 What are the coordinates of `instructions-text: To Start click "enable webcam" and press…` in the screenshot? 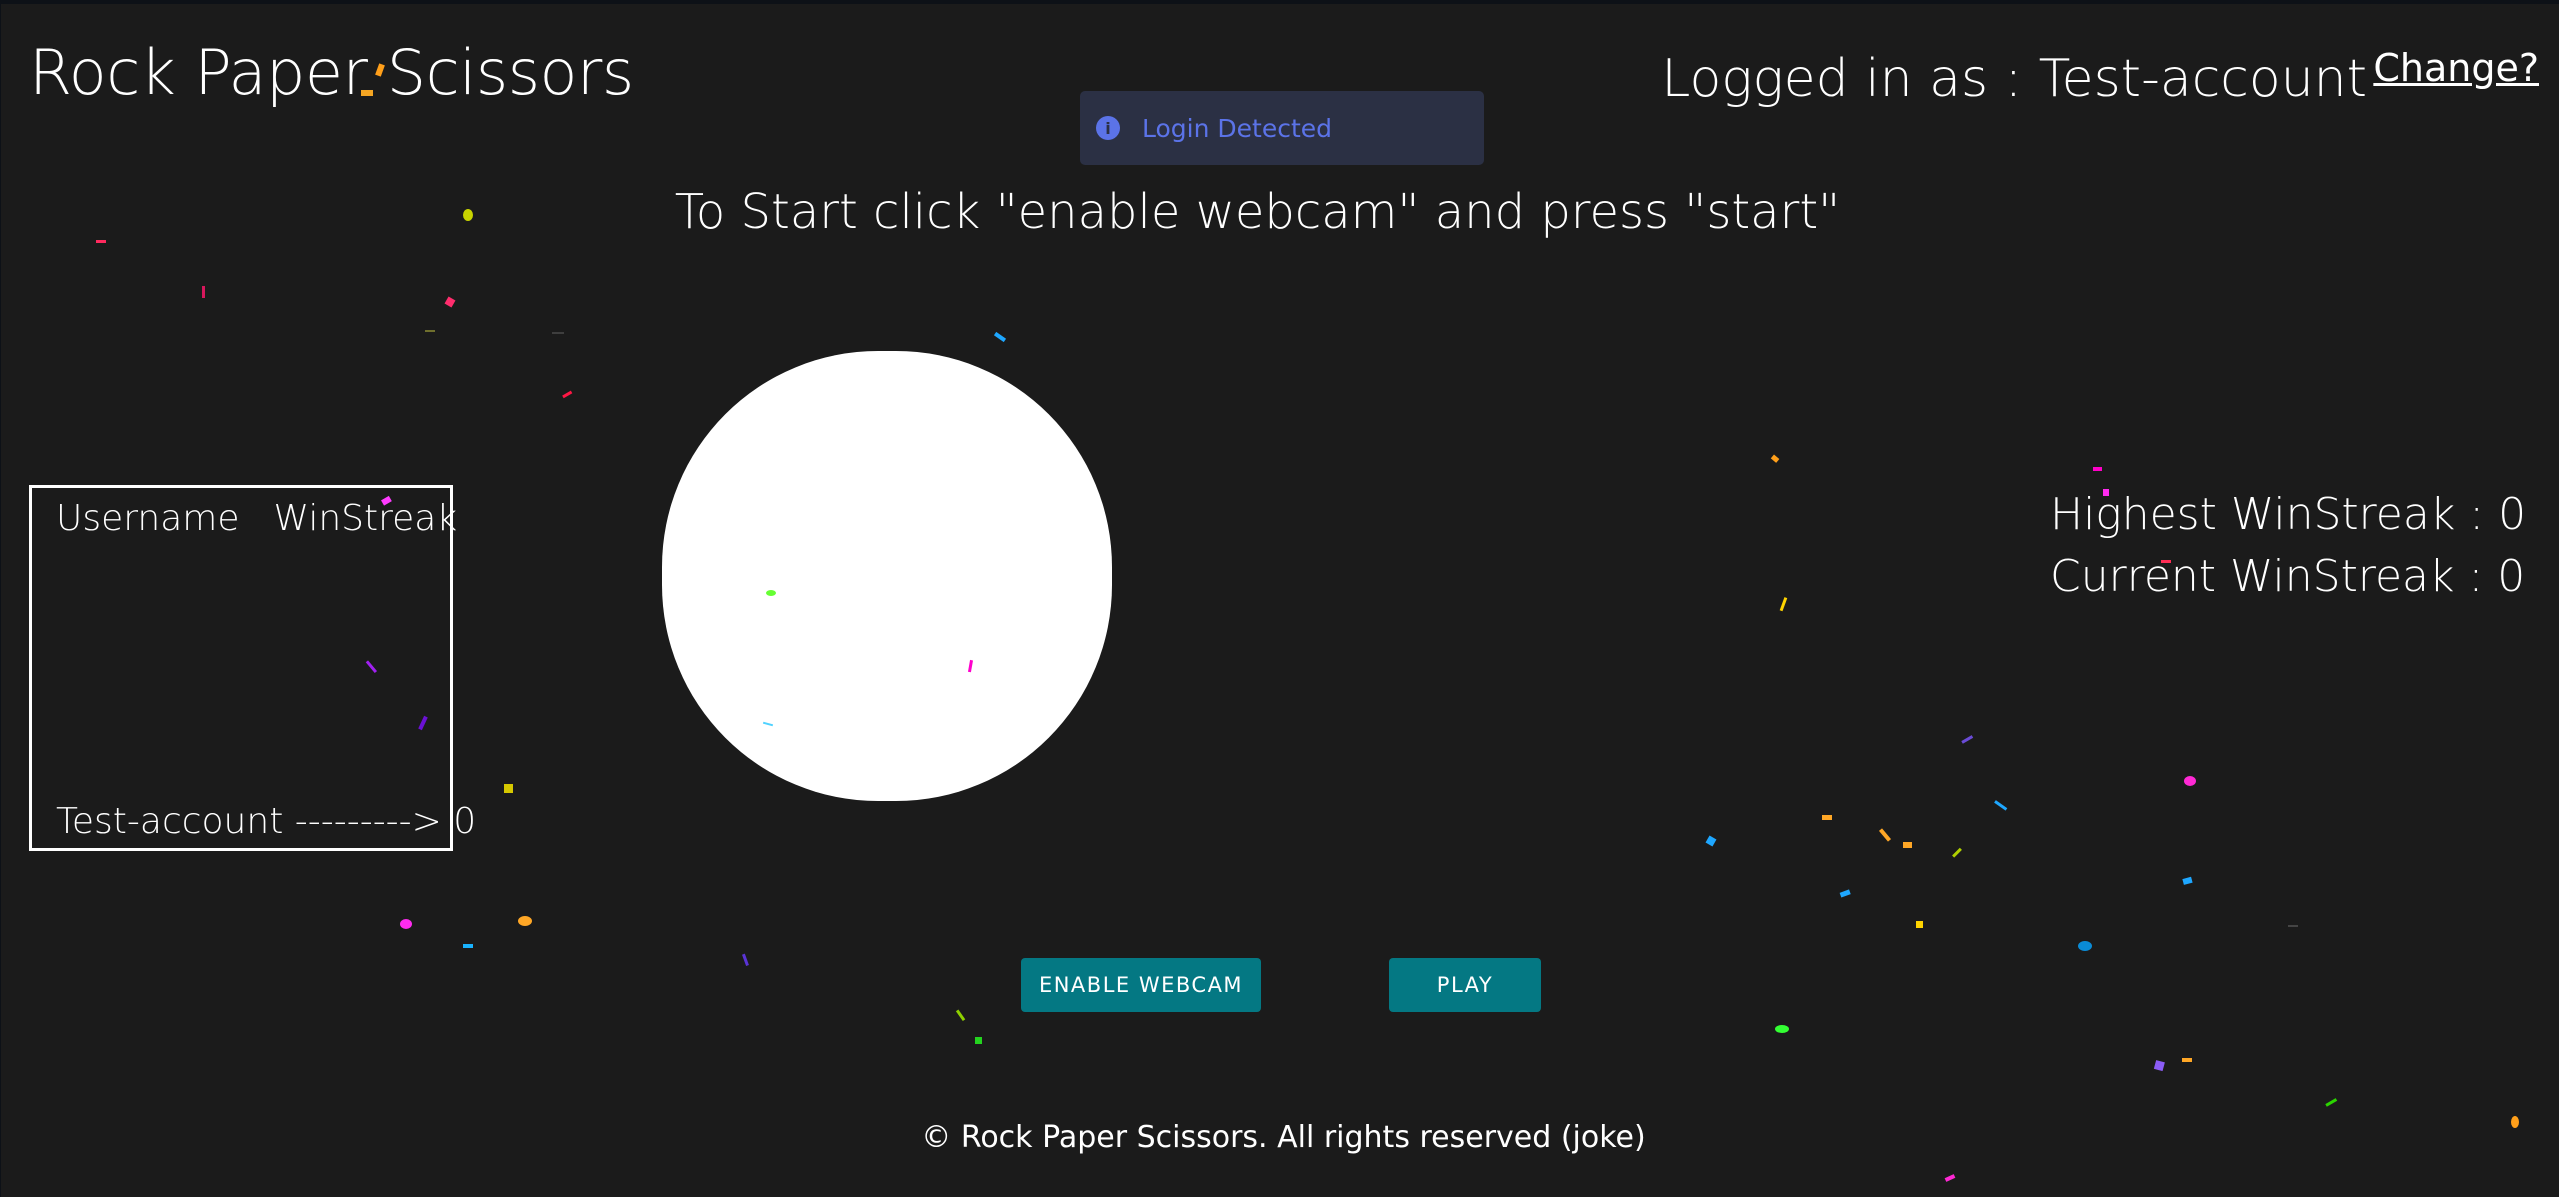 It's located at (1280, 212).